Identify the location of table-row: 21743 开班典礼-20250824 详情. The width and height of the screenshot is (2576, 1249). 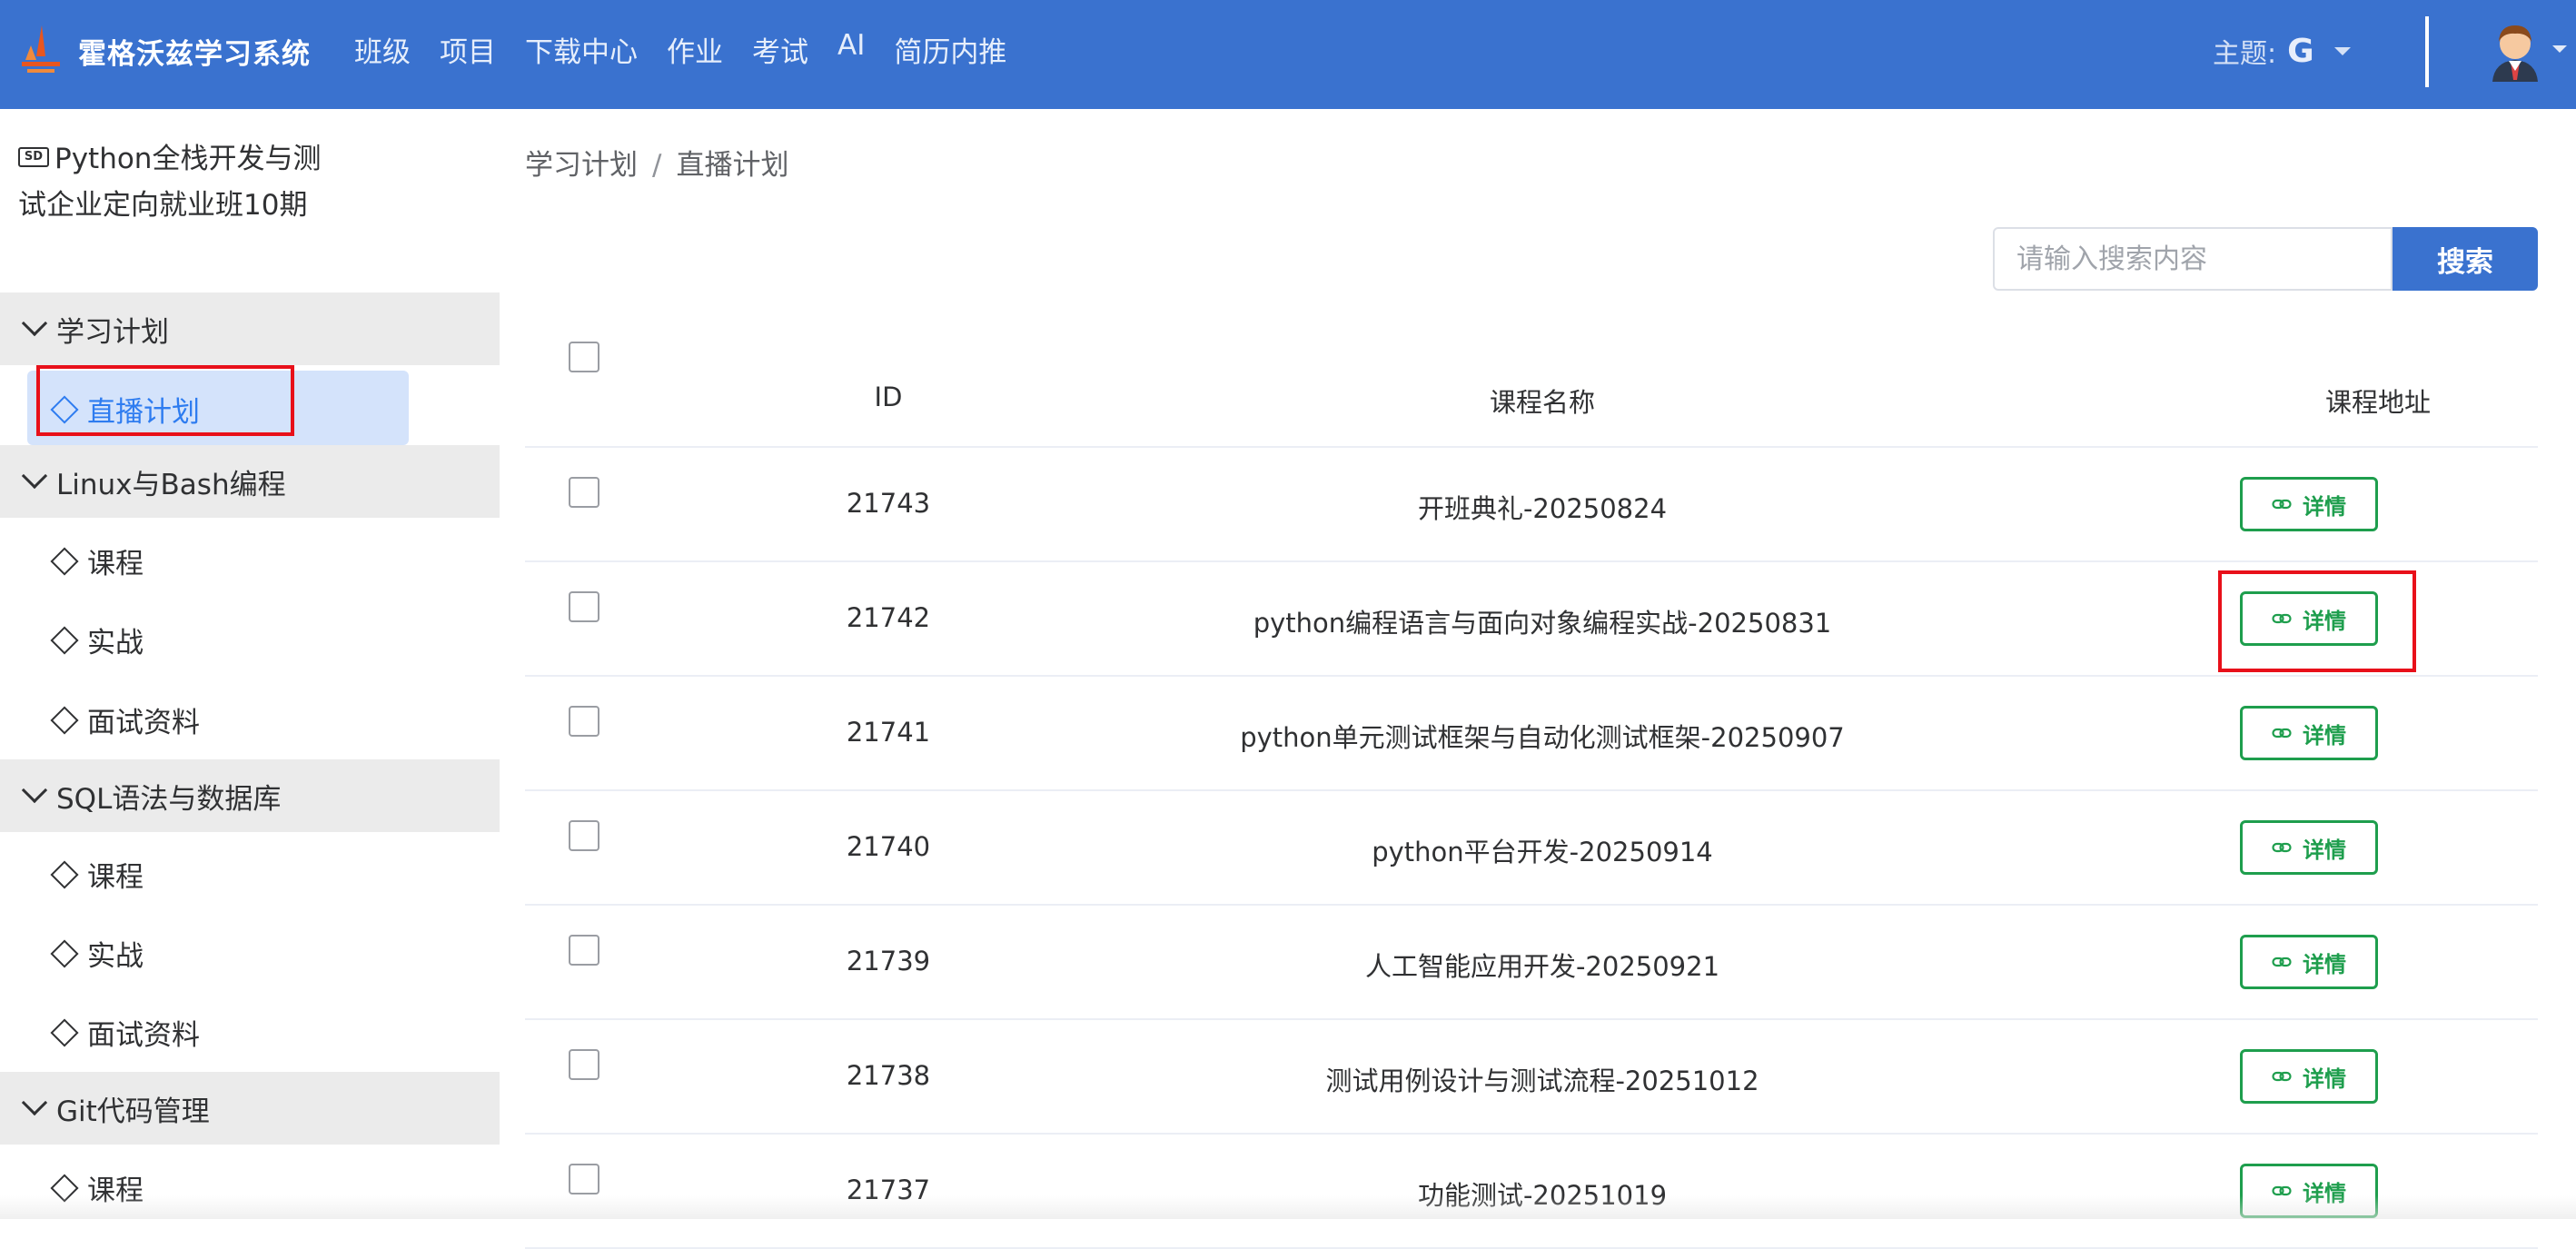
(1531, 505).